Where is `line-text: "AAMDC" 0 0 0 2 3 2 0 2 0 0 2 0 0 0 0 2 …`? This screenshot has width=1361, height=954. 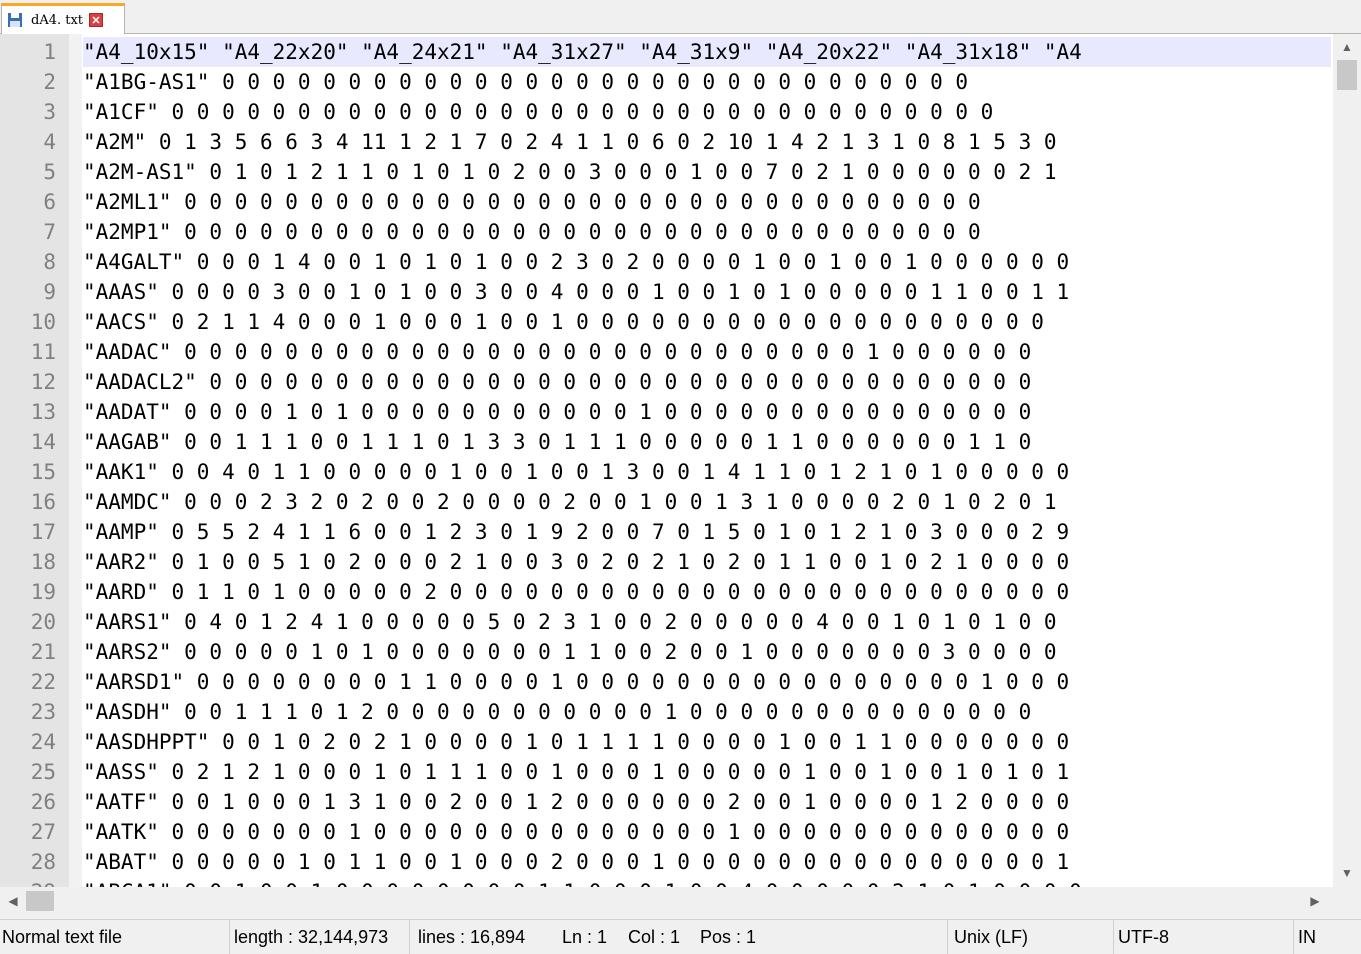
line-text: "AAMDC" 0 0 0 2 3 2 0 2 0 0 2 0 0 0 0 2 … is located at coordinates (707, 502).